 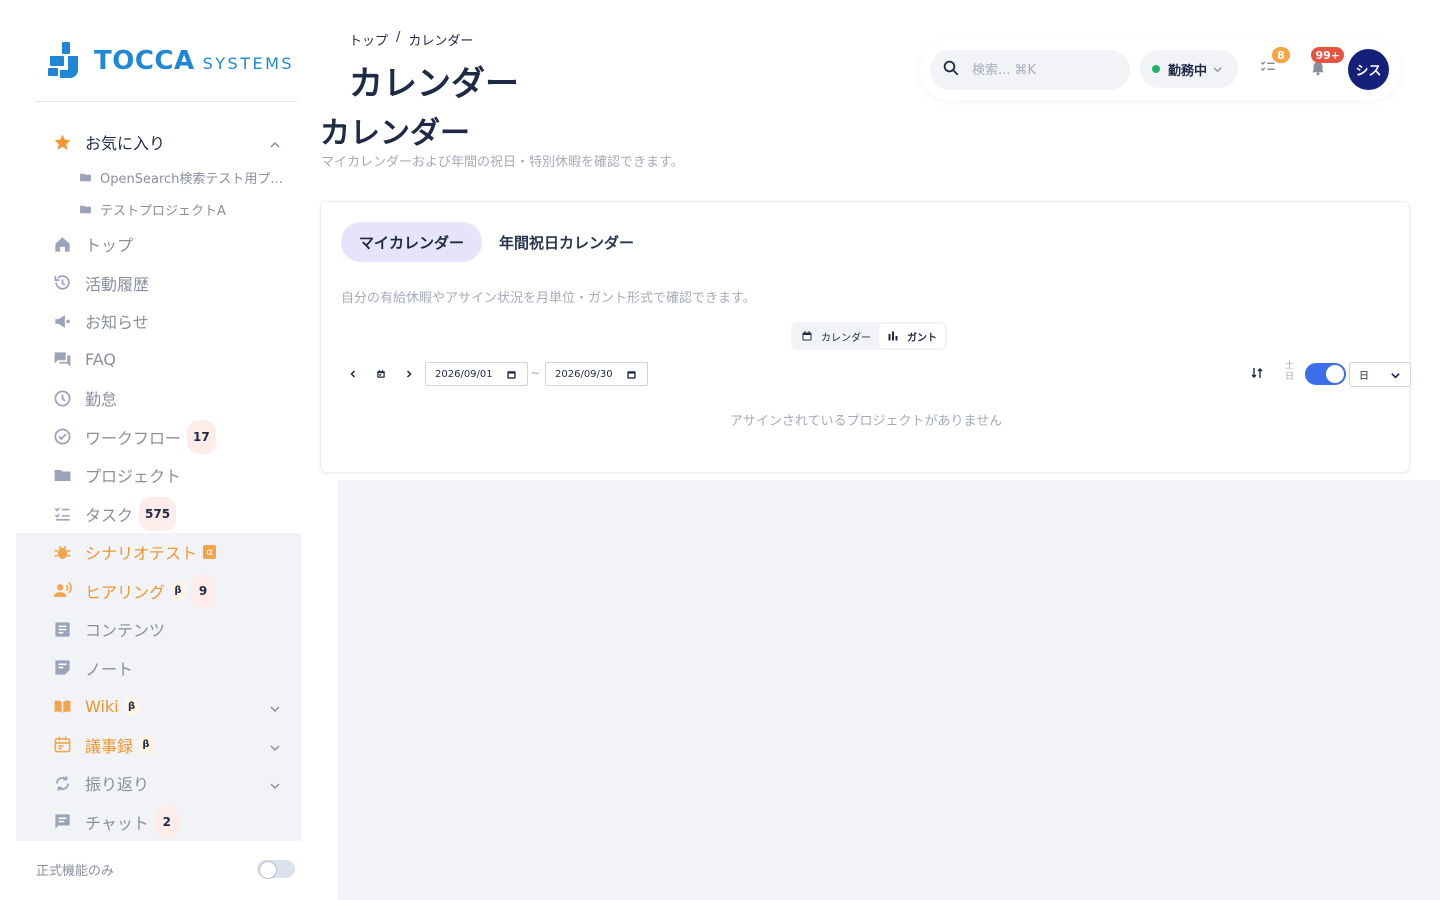 I want to click on sidebar-item-content: コンテンツ, so click(x=158, y=629).